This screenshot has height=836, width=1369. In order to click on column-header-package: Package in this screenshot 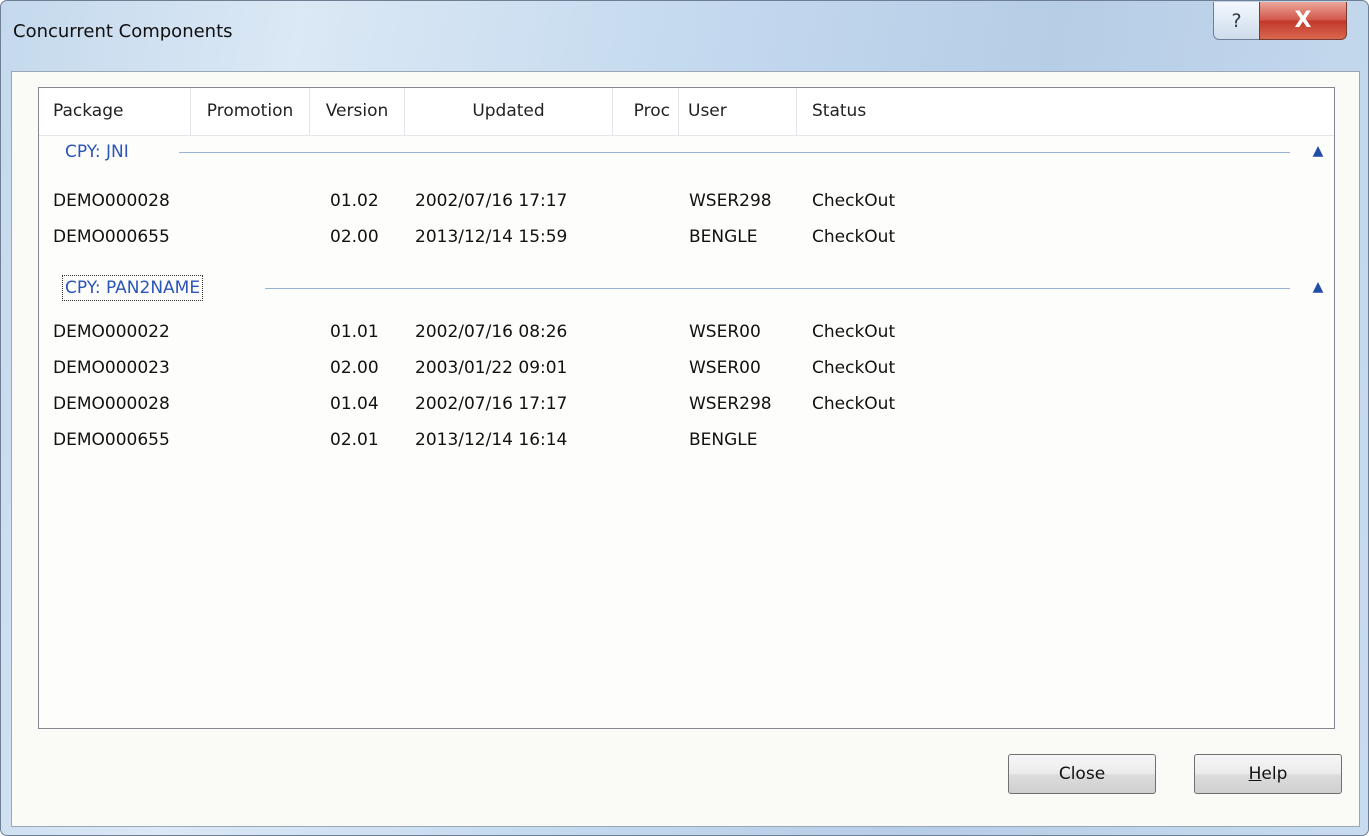, I will do `click(115, 111)`.